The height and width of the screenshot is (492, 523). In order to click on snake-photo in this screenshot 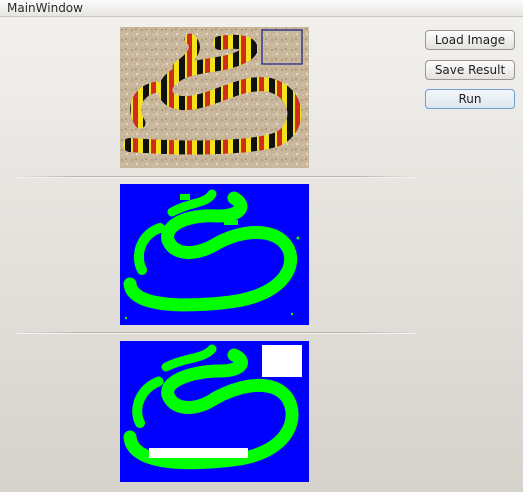, I will do `click(214, 97)`.